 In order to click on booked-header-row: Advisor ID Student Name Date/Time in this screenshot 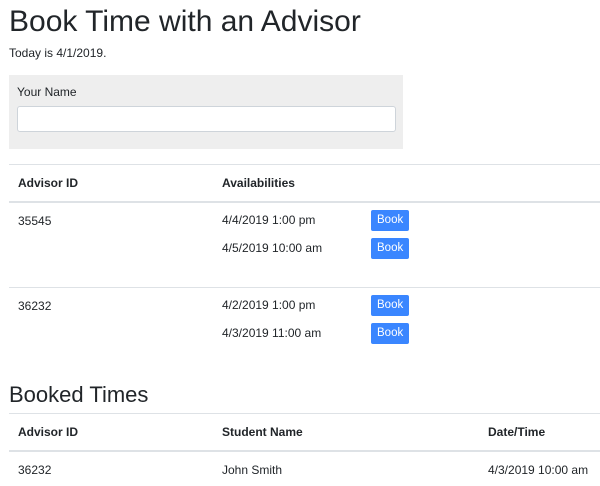, I will do `click(304, 432)`.